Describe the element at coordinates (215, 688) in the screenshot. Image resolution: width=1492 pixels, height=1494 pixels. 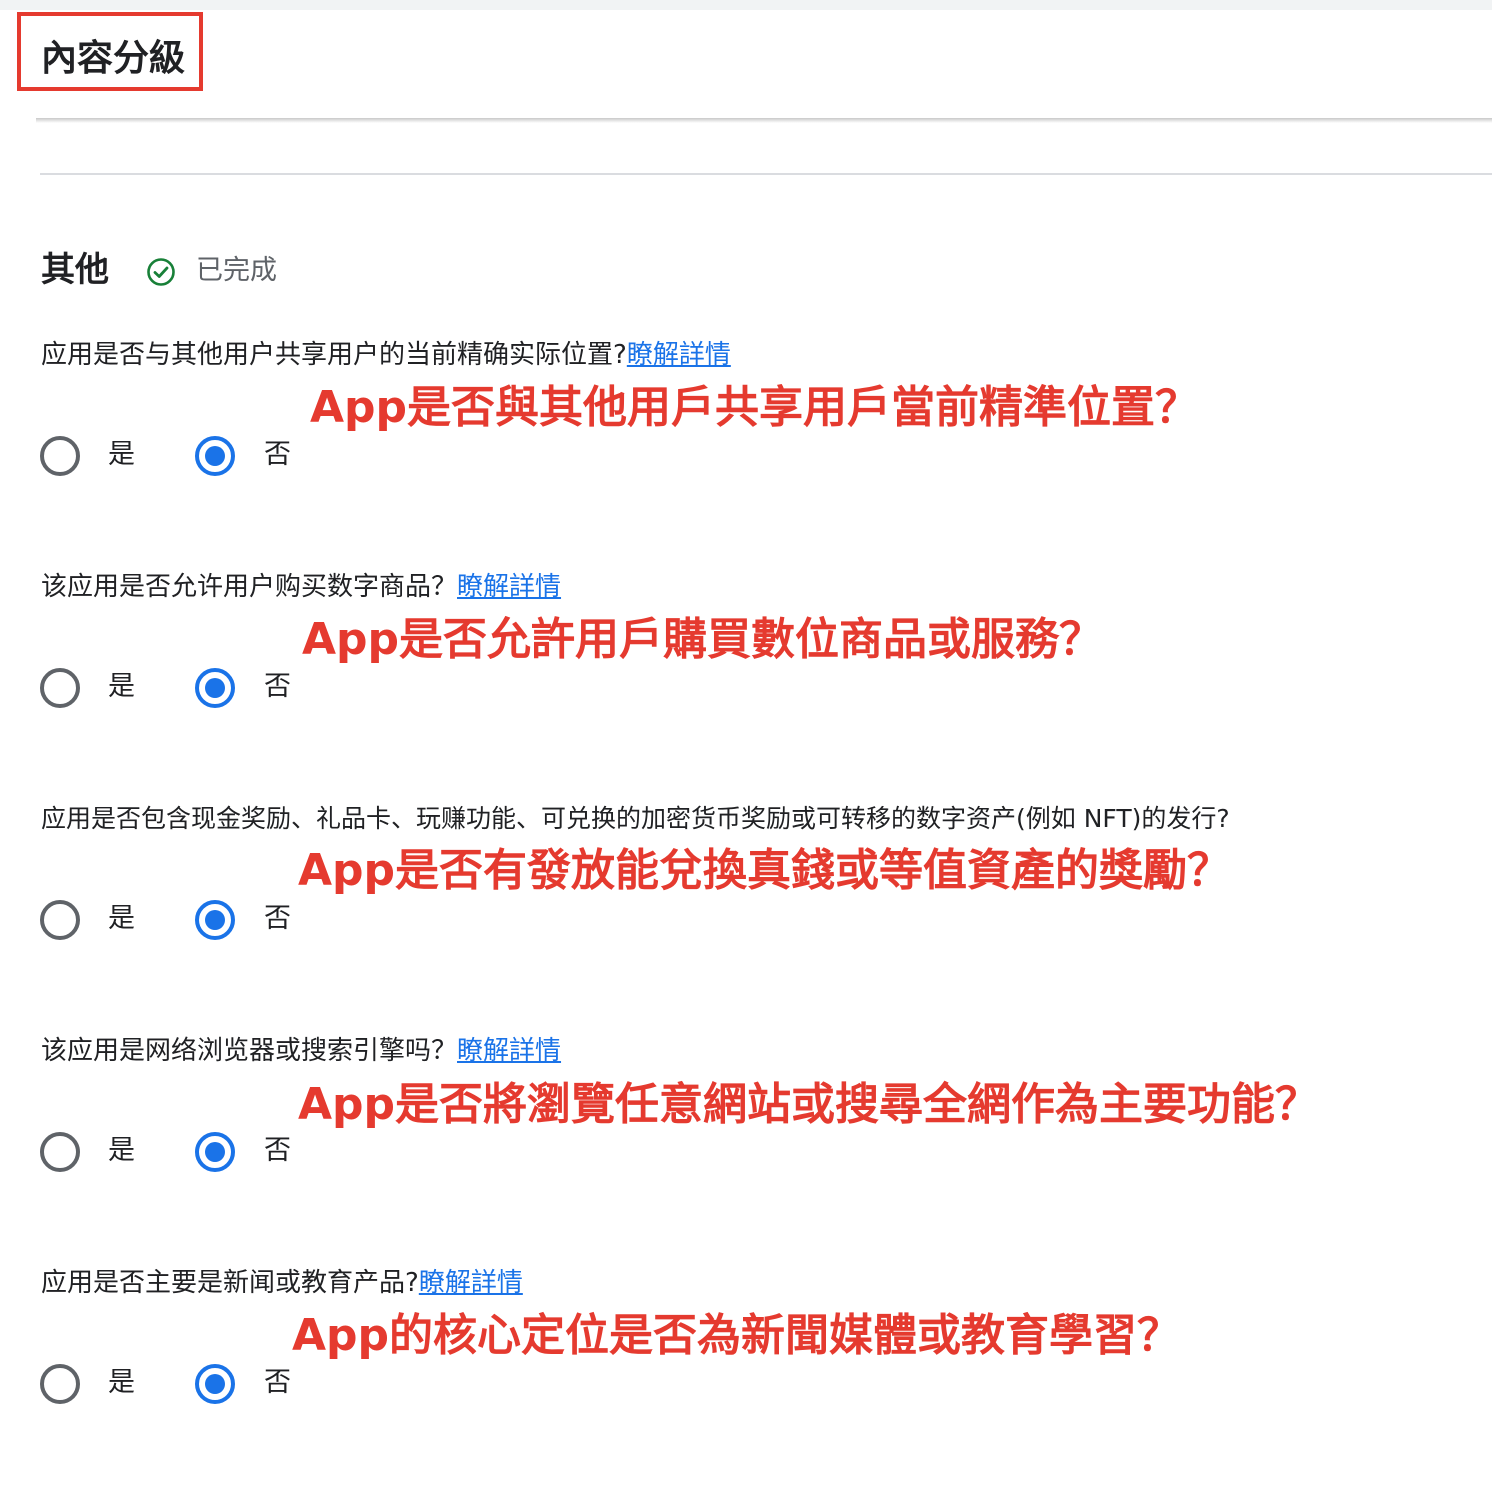
I see `radio-no-digital-purchases` at that location.